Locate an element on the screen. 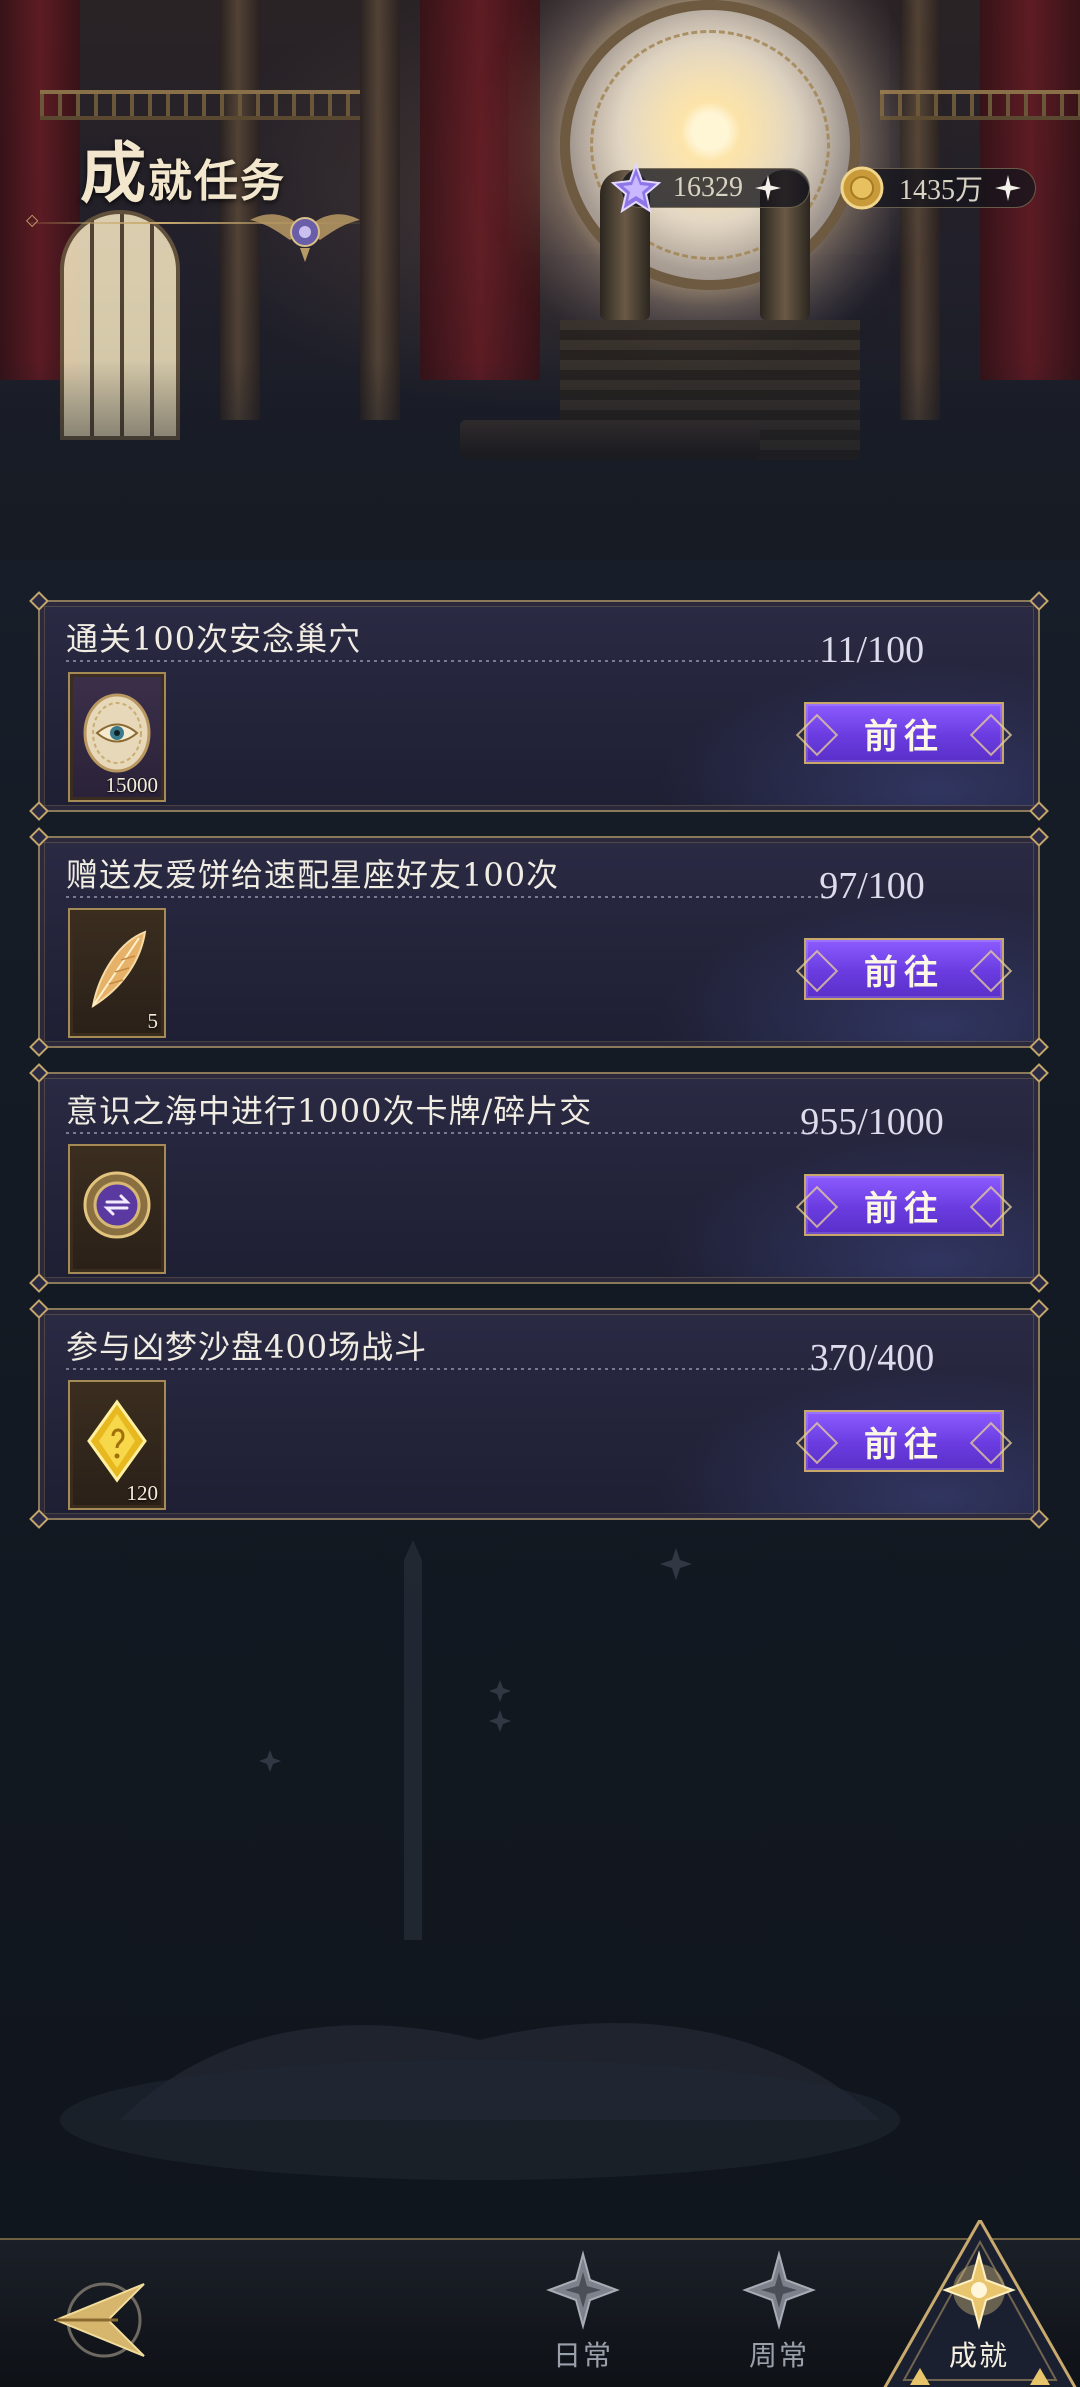 Image resolution: width=1080 pixels, height=2387 pixels. tab-achievement-label: 成就 is located at coordinates (978, 2355).